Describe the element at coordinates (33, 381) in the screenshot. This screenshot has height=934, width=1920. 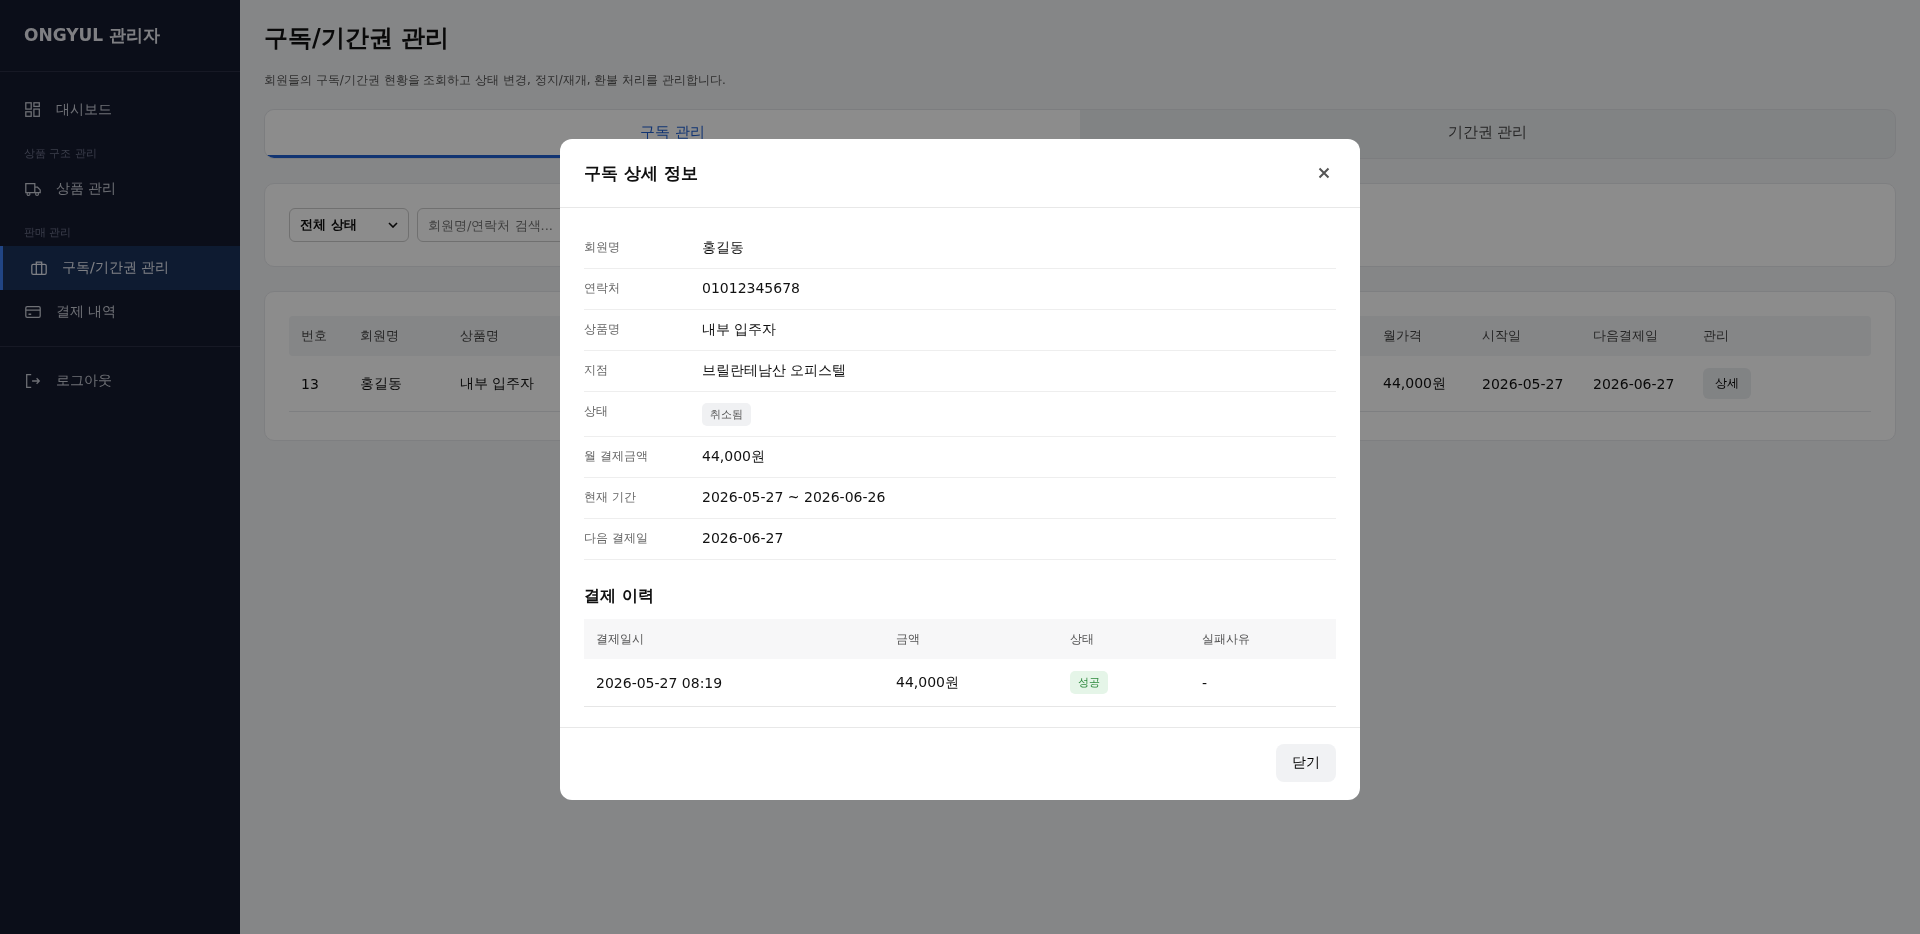
I see `logout-icon` at that location.